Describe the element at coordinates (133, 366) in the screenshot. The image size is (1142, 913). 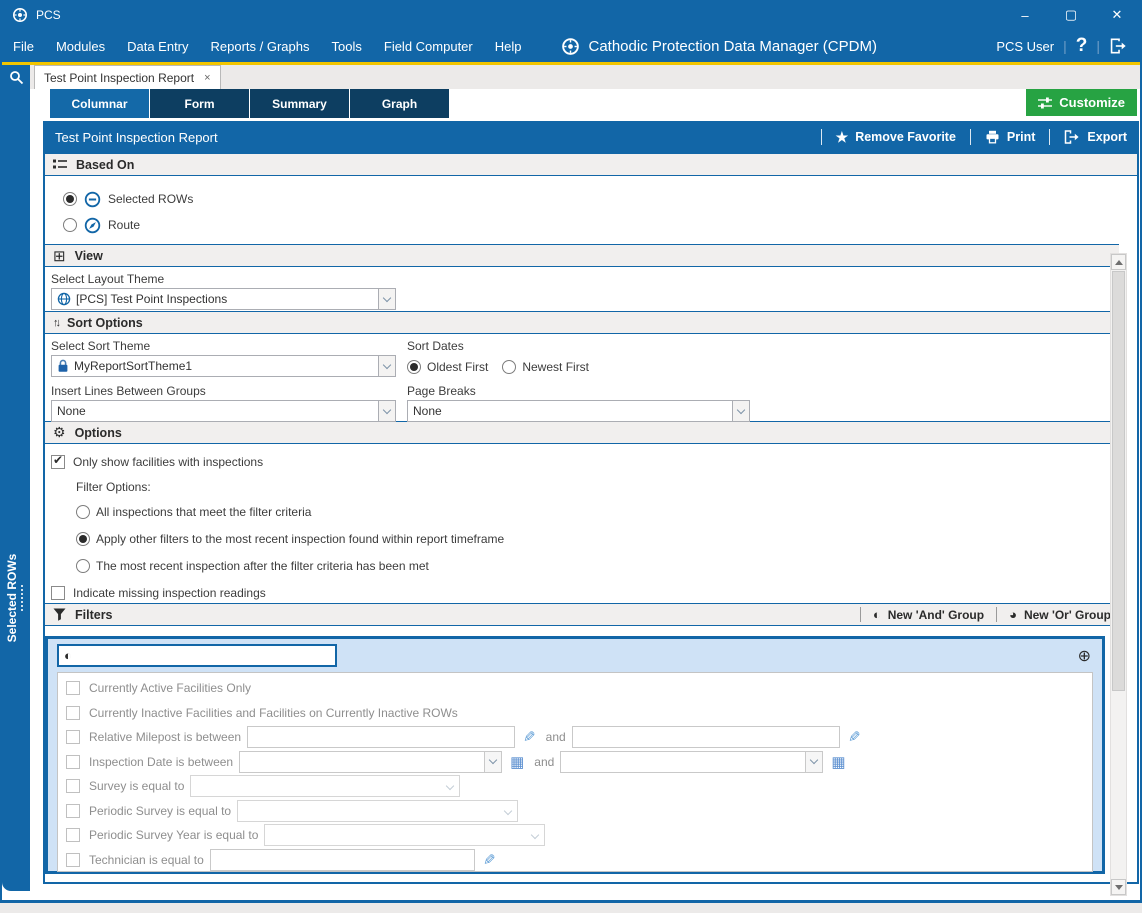
I see `sort-theme-value: MyReportSortTheme1` at that location.